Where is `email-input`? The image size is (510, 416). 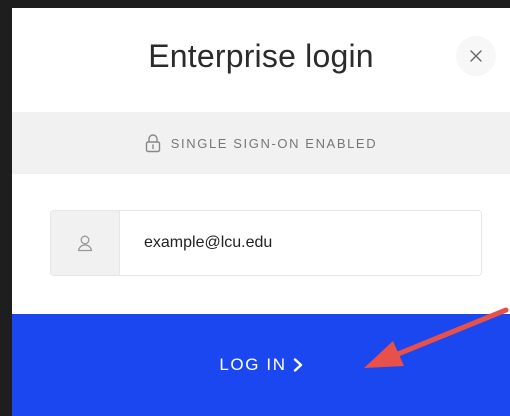
email-input is located at coordinates (300, 243).